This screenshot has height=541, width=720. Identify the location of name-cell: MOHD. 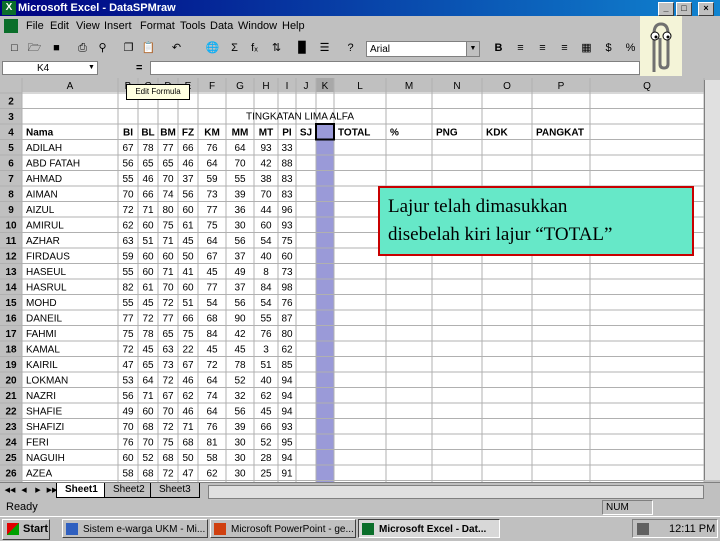
(41, 303).